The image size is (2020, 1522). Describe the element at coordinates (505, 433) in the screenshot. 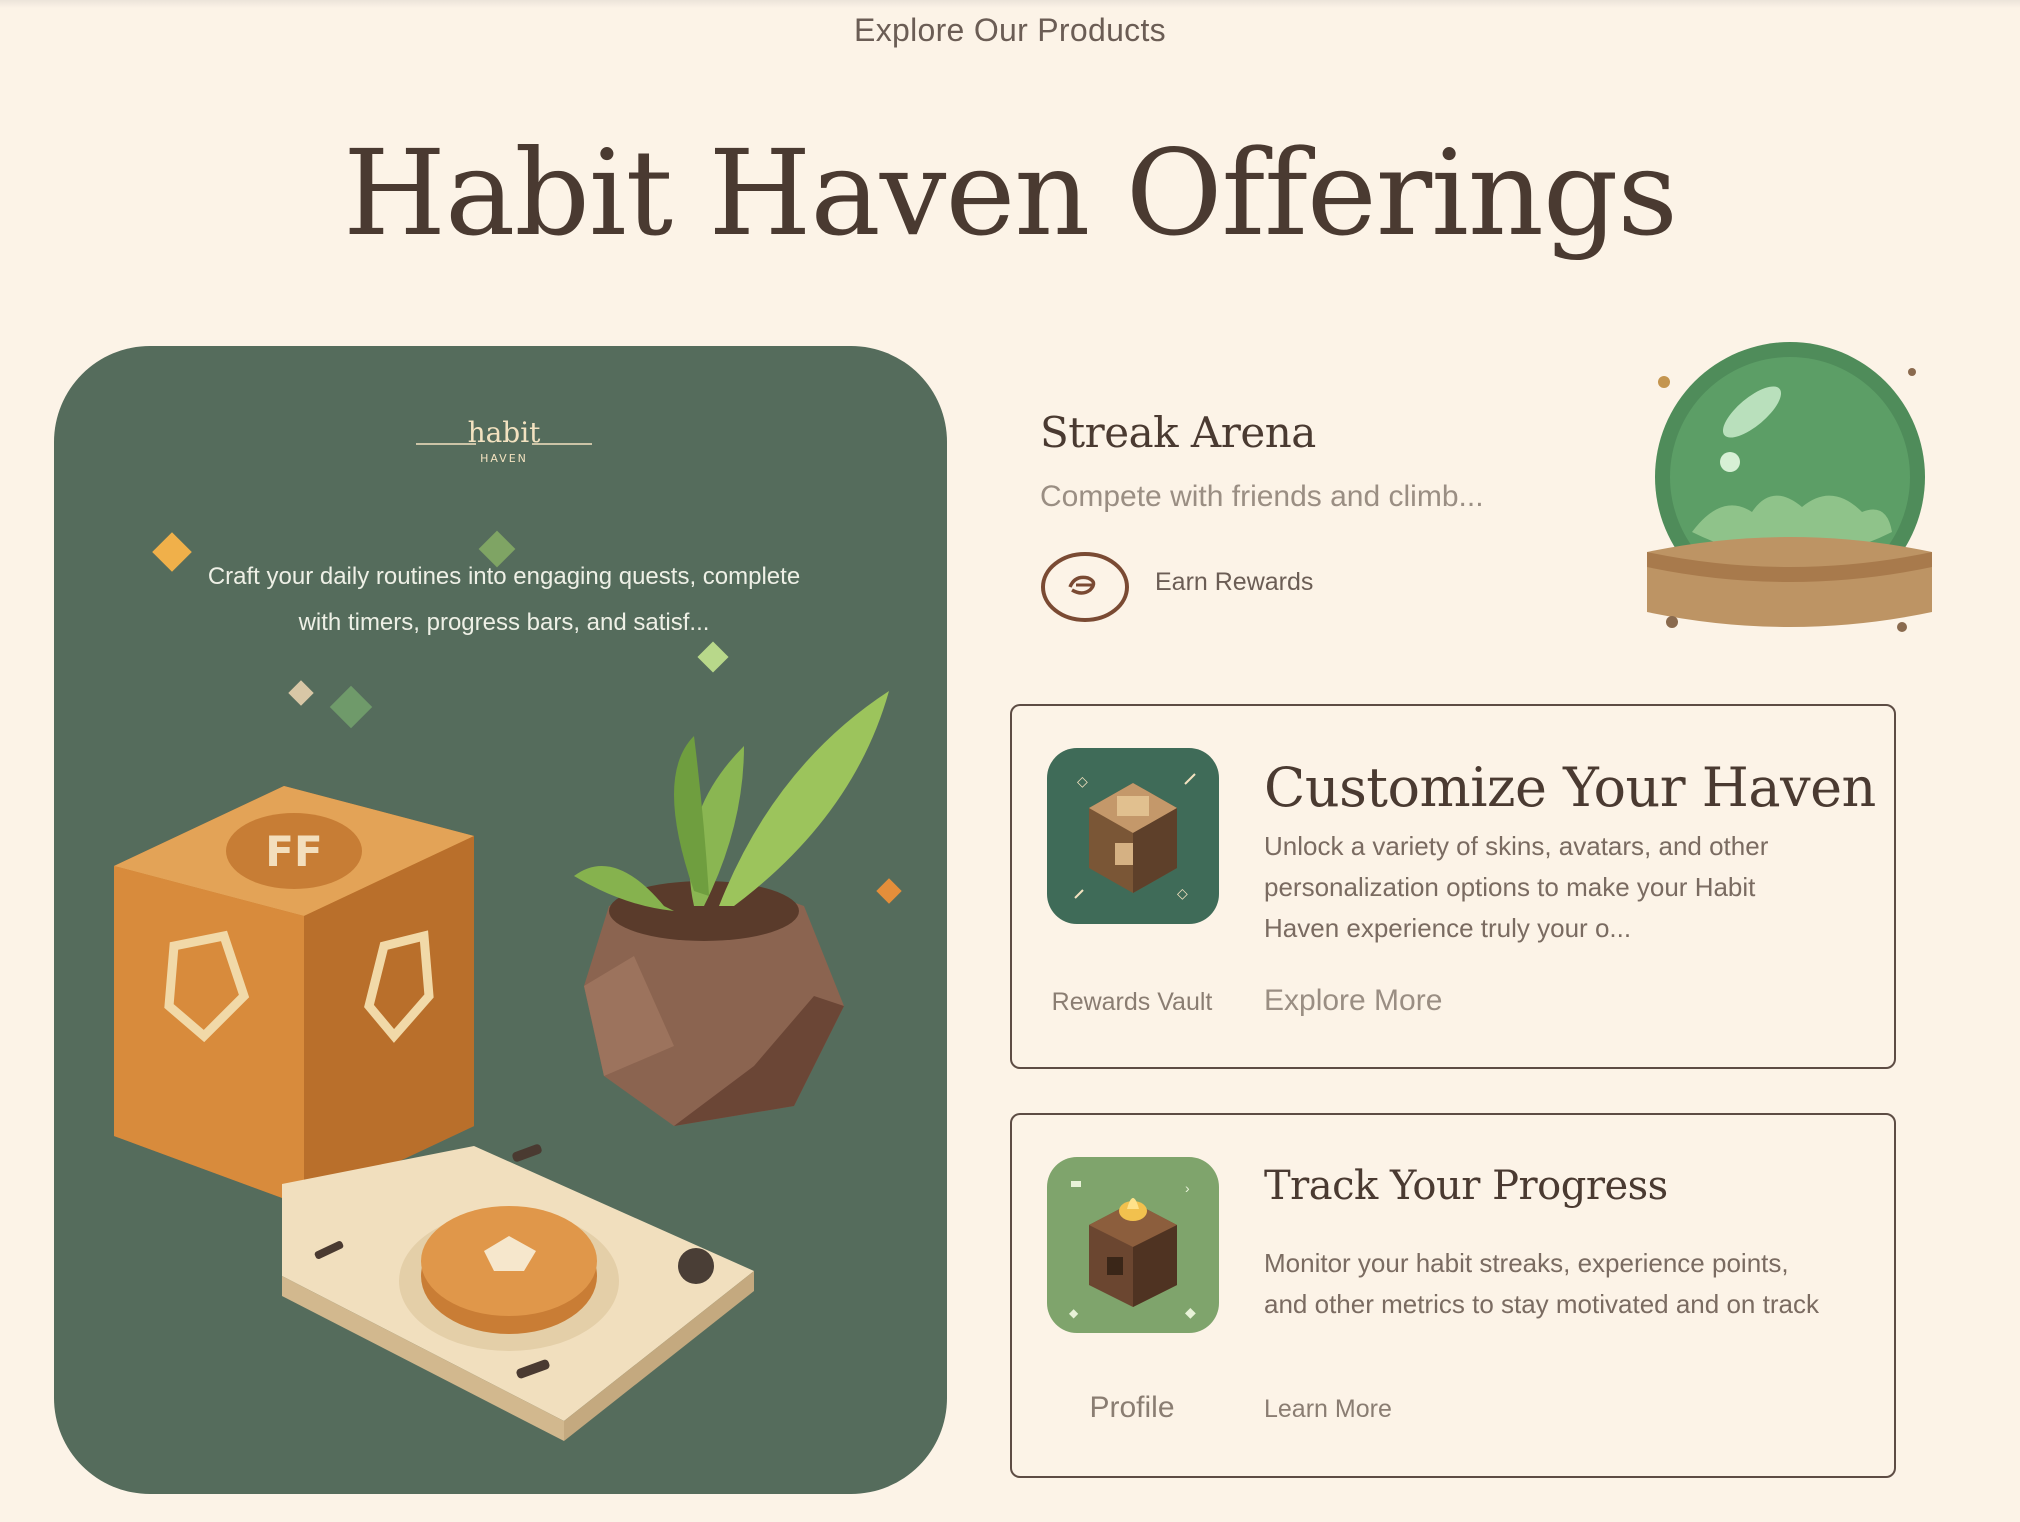

I see `svg-text: habit` at that location.